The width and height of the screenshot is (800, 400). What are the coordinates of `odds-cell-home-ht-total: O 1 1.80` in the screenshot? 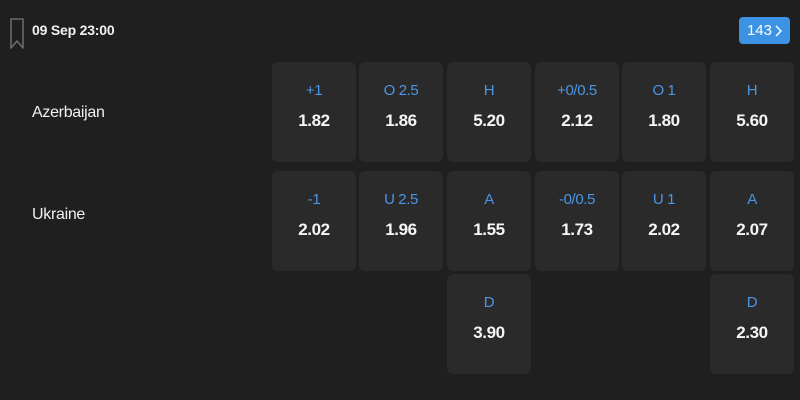 It's located at (664, 112).